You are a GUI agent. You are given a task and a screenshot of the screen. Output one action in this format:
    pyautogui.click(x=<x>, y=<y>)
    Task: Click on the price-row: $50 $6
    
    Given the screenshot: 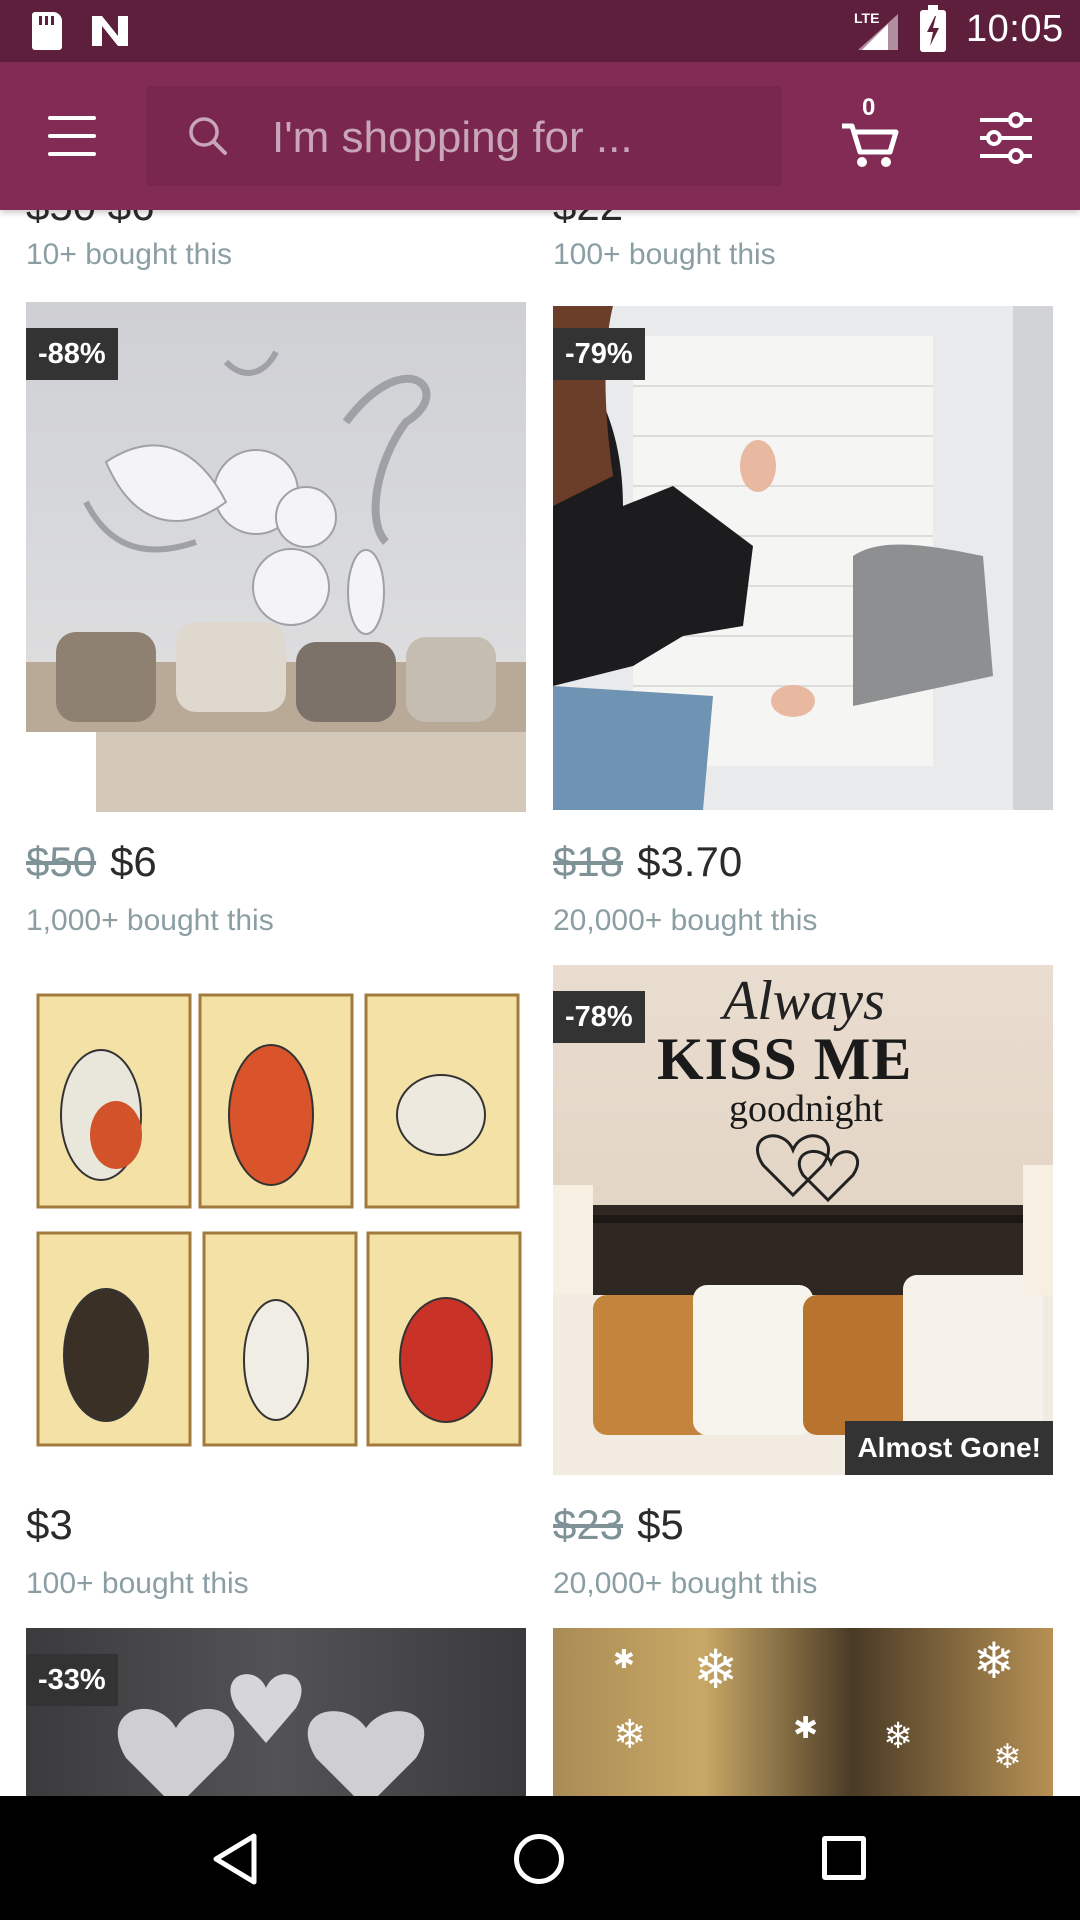 What is the action you would take?
    pyautogui.click(x=91, y=862)
    